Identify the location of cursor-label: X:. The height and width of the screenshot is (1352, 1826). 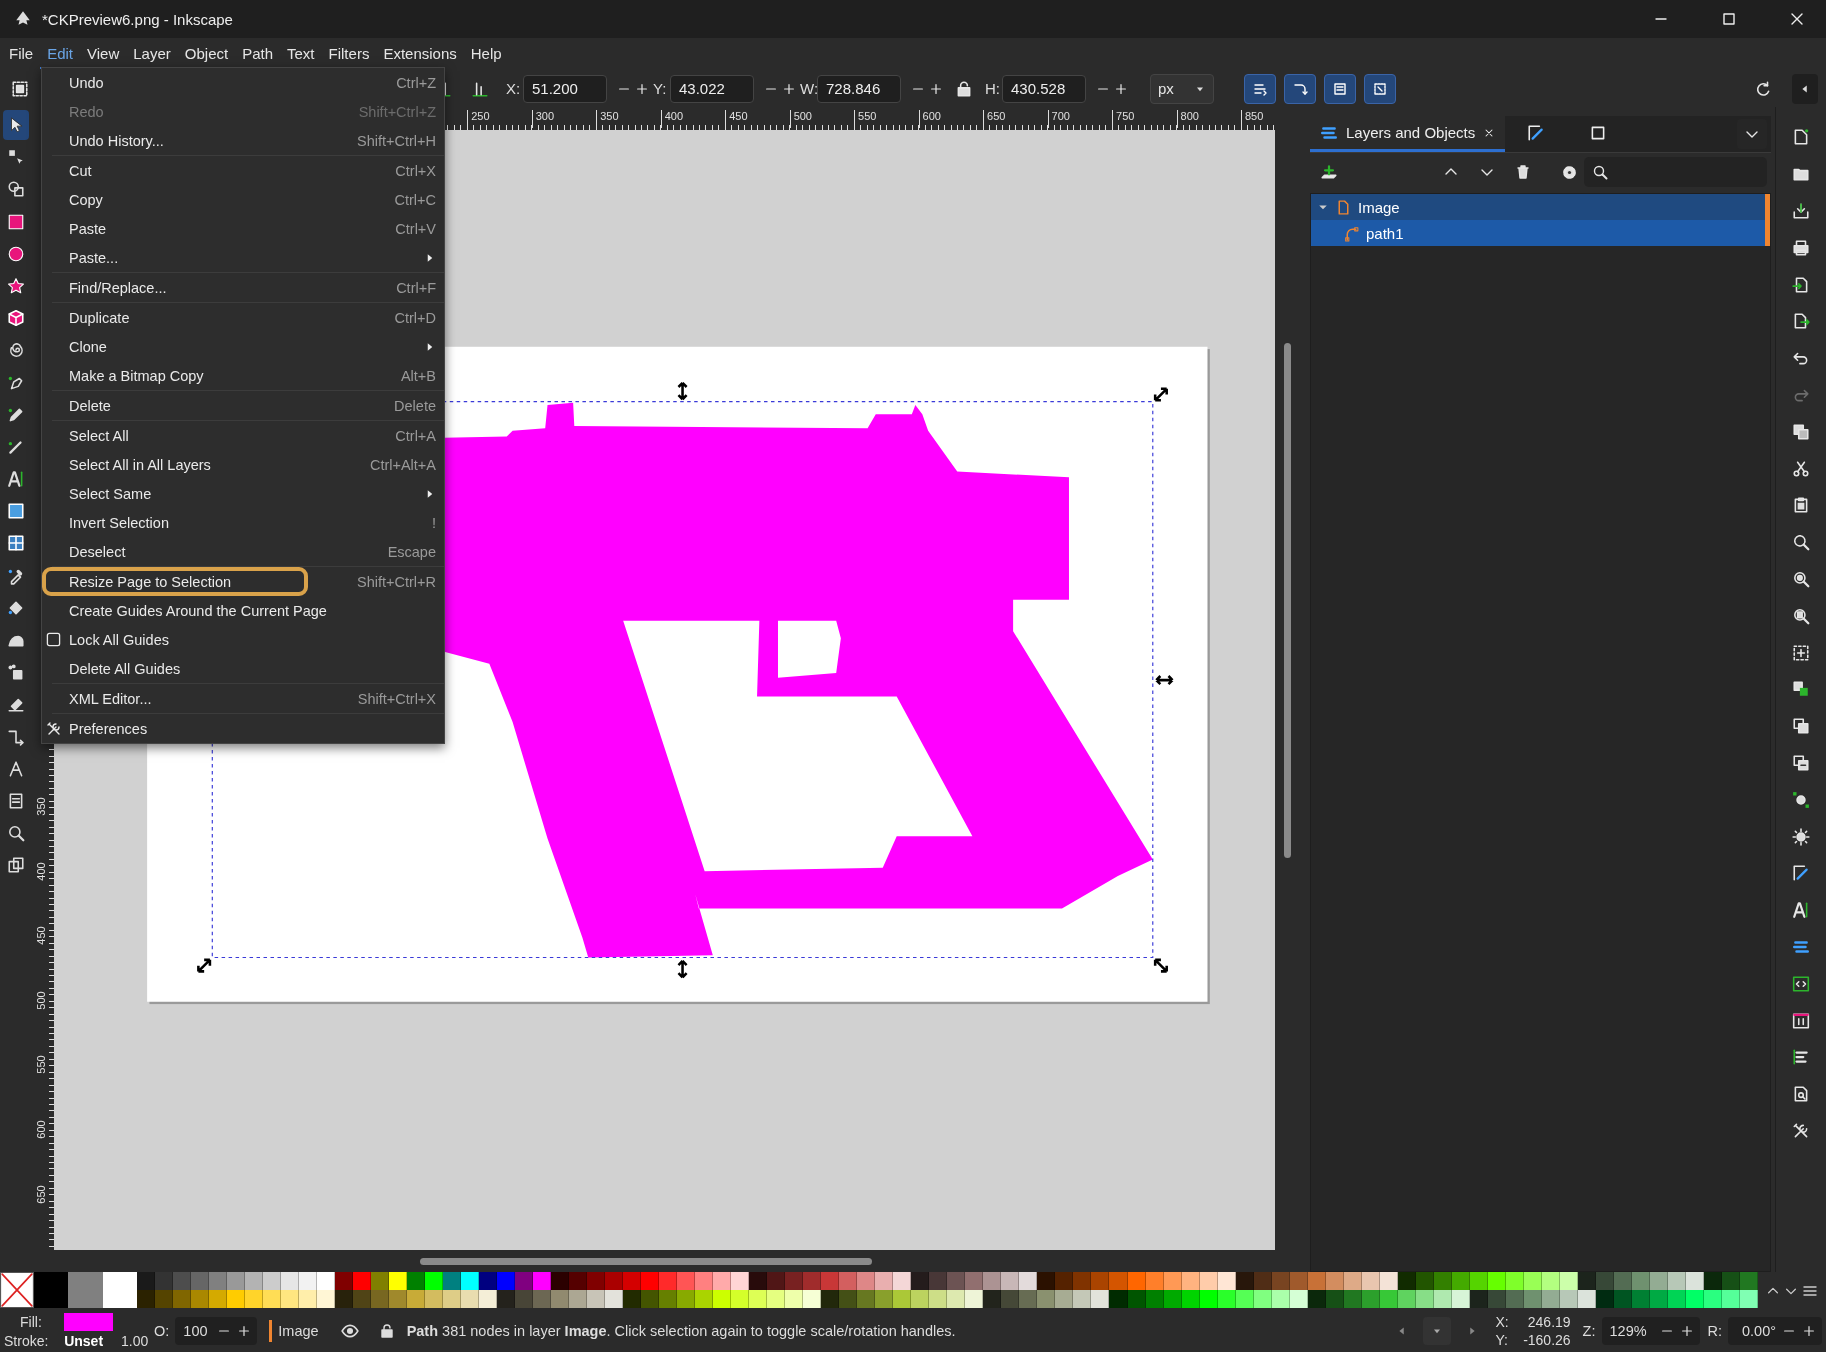
(1502, 1322).